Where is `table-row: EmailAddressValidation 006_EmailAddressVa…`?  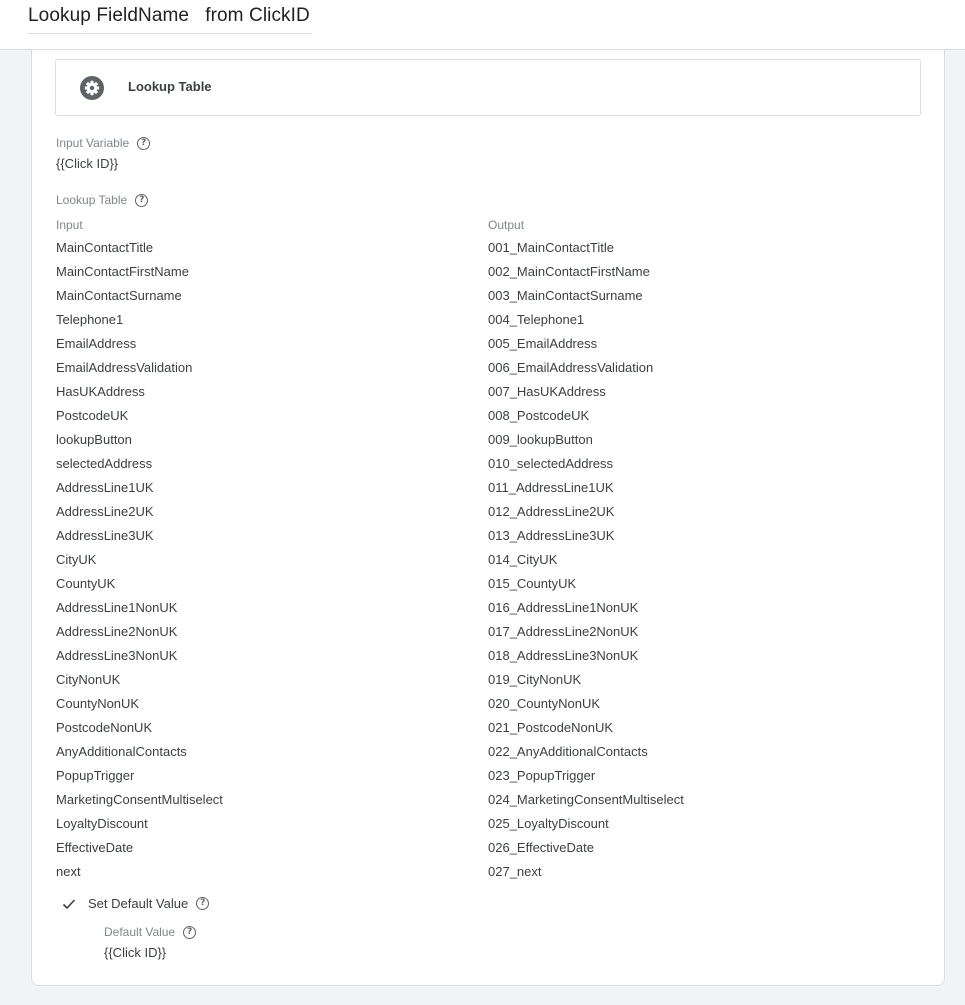 table-row: EmailAddressValidation 006_EmailAddressVa… is located at coordinates (486, 371).